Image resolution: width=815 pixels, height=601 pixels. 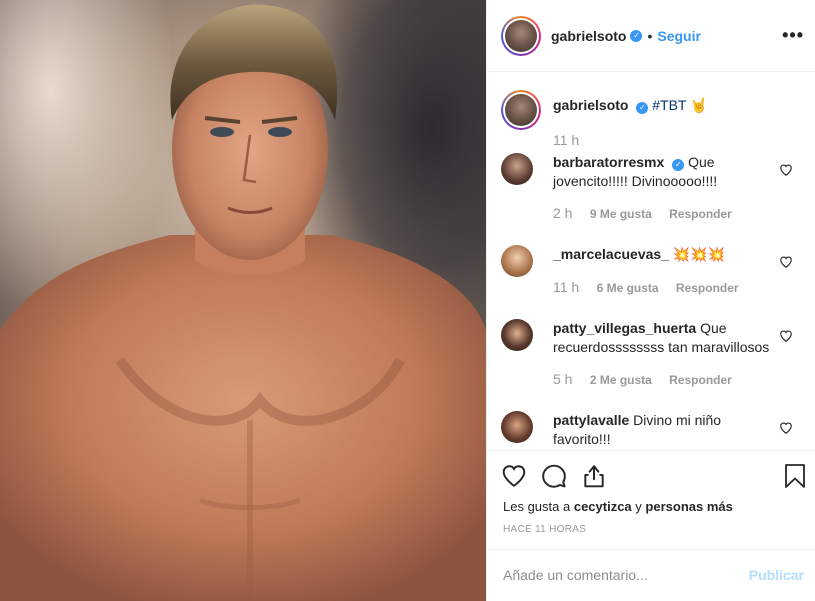 I want to click on comment-username: _marcelacuevas_, so click(x=611, y=254).